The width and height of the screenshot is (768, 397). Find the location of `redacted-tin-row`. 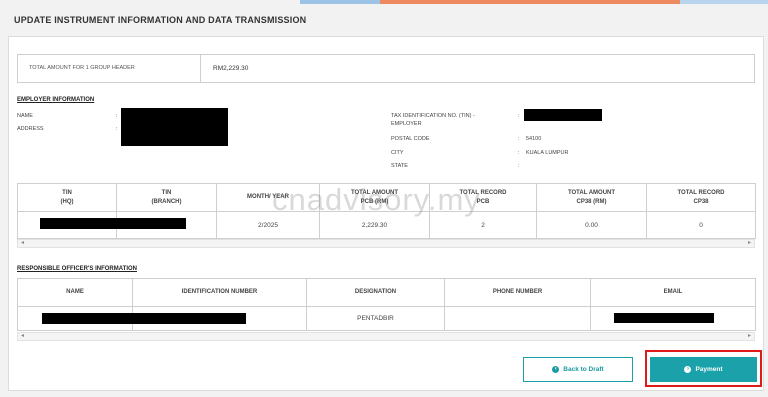

redacted-tin-row is located at coordinates (113, 223).